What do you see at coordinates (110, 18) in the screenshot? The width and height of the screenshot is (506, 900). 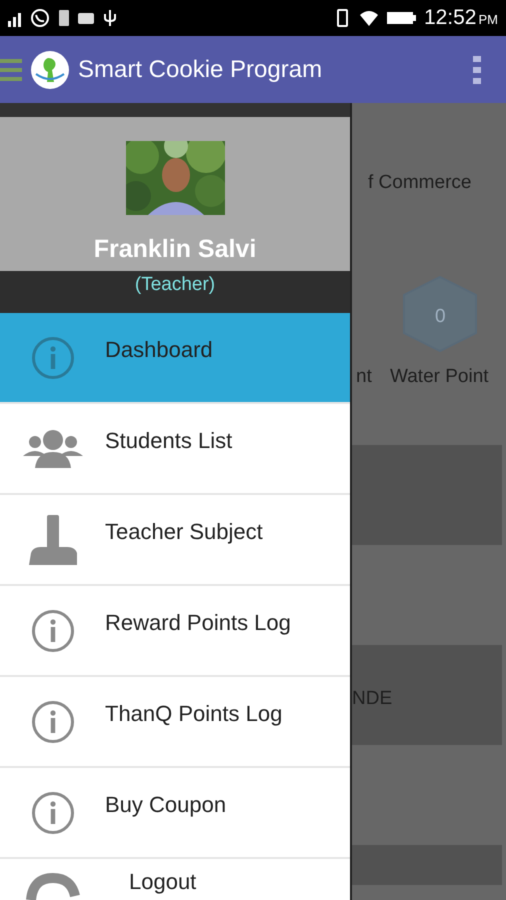 I see `usb-icon` at bounding box center [110, 18].